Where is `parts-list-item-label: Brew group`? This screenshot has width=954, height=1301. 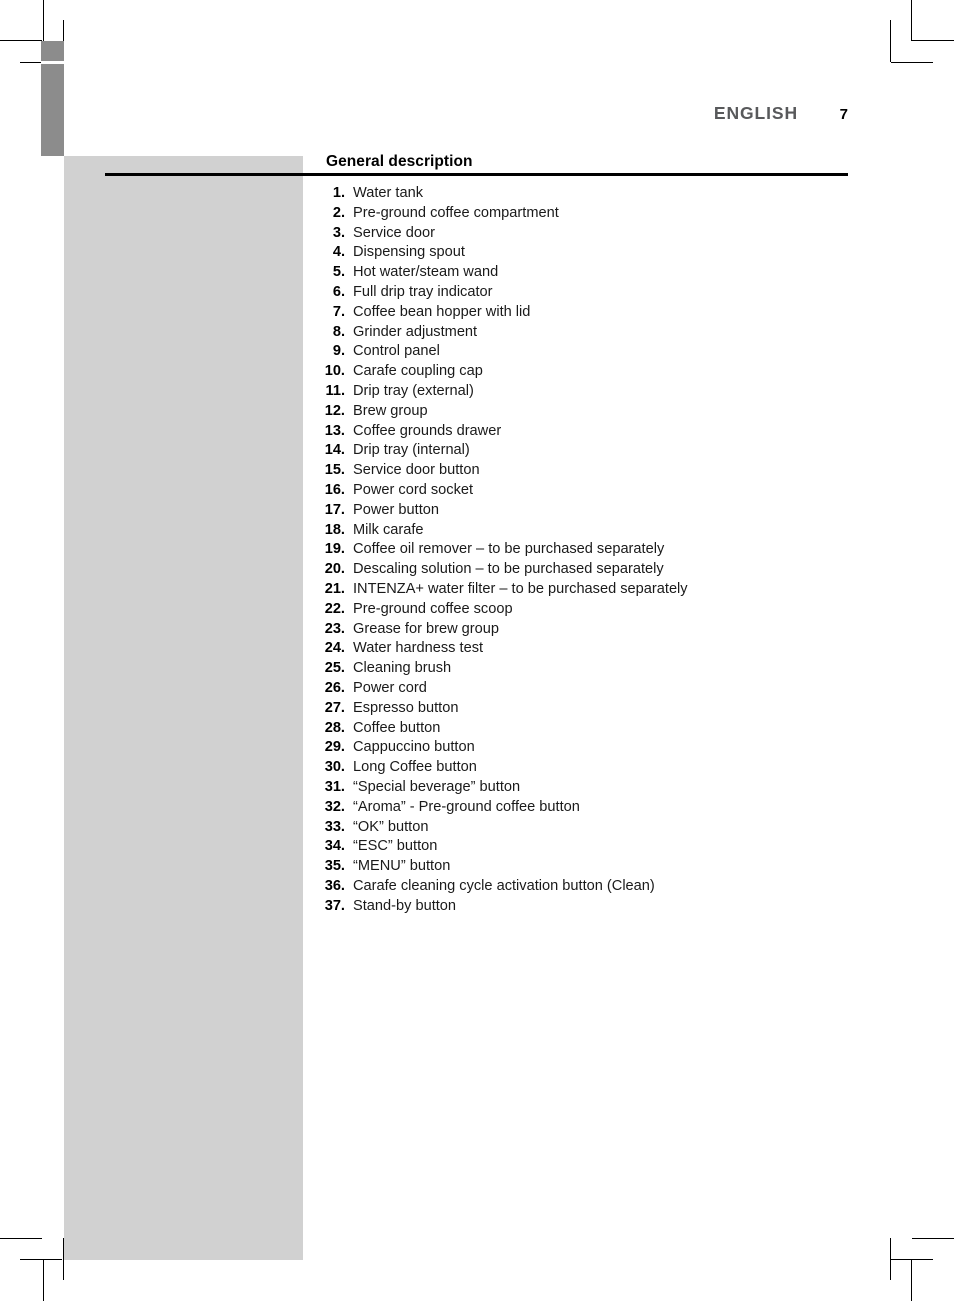 parts-list-item-label: Brew group is located at coordinates (390, 410).